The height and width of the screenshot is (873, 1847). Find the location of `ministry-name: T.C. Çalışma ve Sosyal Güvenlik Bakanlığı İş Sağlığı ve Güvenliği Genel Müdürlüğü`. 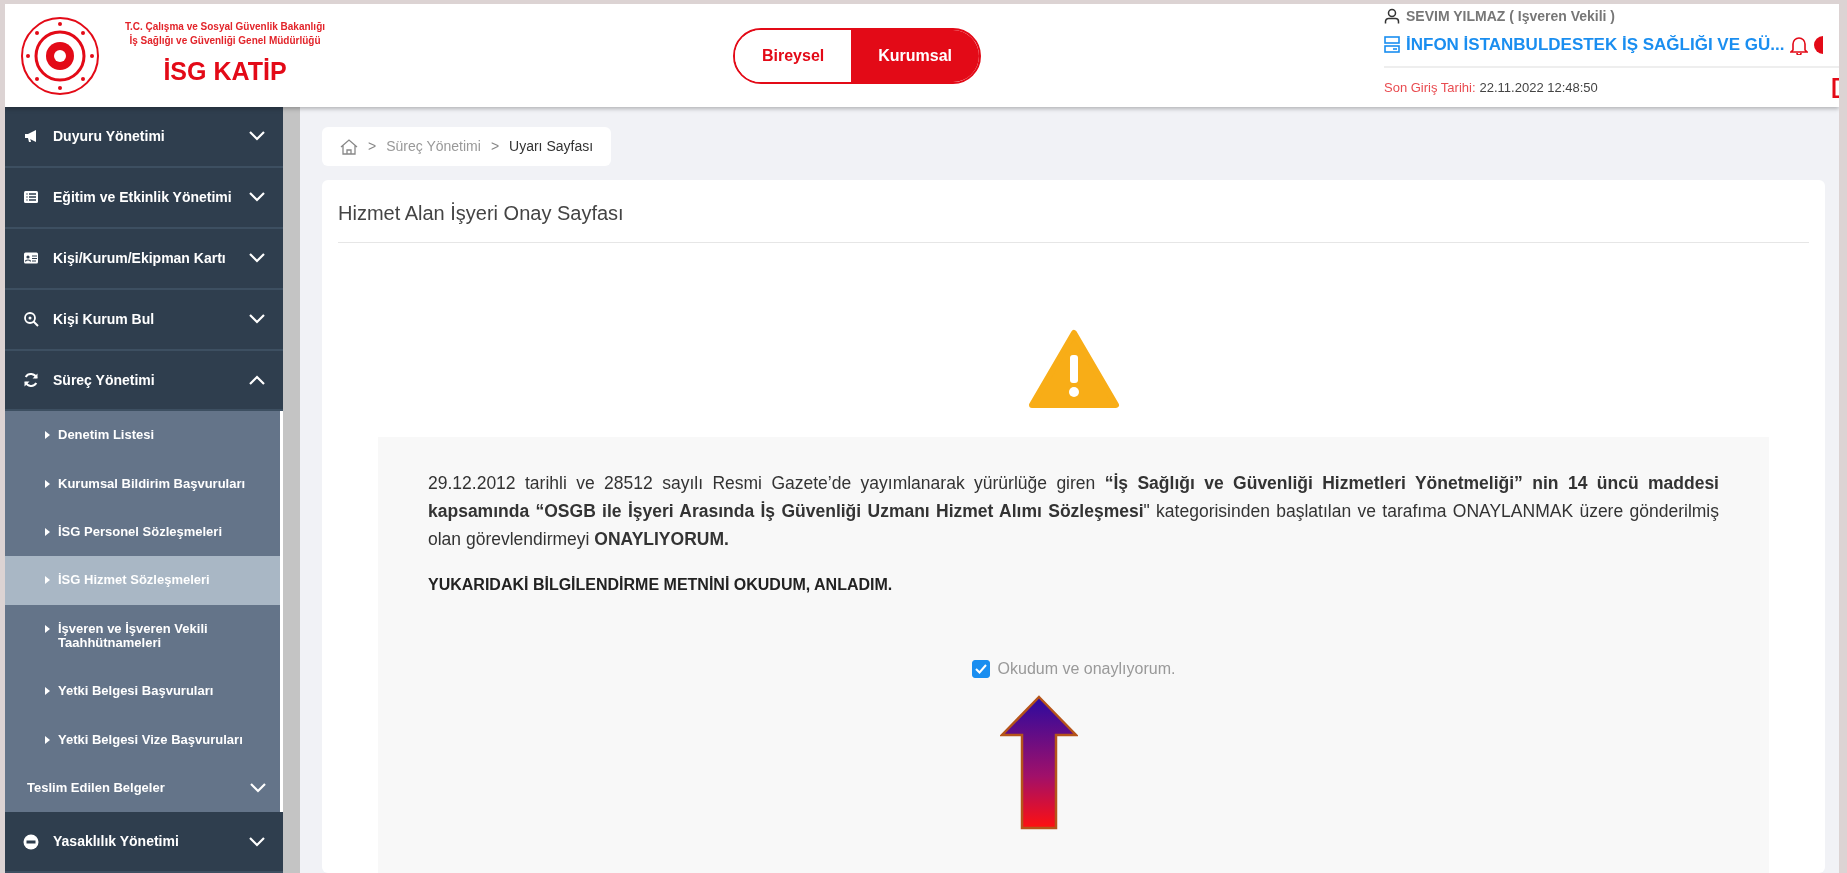

ministry-name: T.C. Çalışma ve Sosyal Güvenlik Bakanlığı İş Sağlığı ve Güvenliği Genel Müdürlüğü is located at coordinates (225, 34).